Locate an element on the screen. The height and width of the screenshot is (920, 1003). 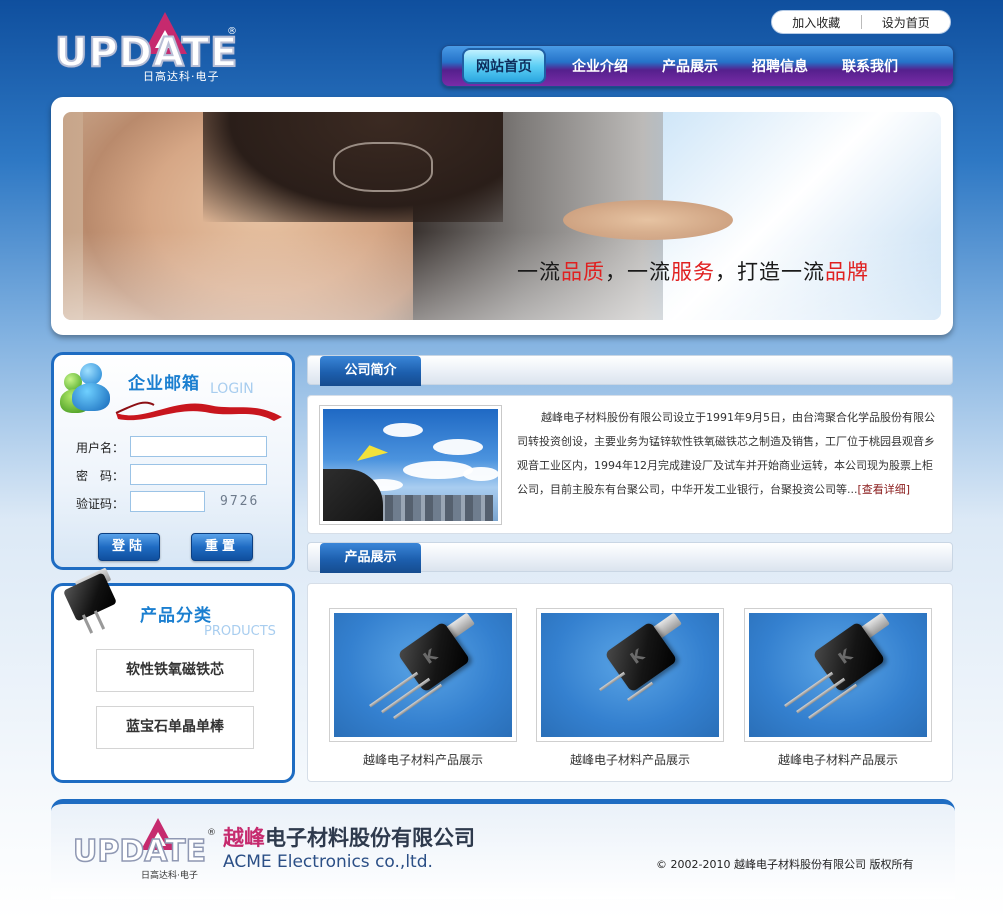
chip-icon is located at coordinates (92, 601).